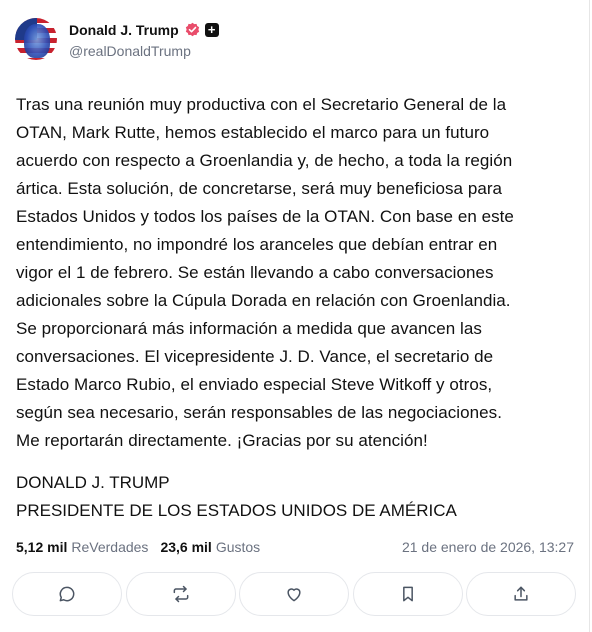  I want to click on likes-count: 23,6 mil, so click(185, 547).